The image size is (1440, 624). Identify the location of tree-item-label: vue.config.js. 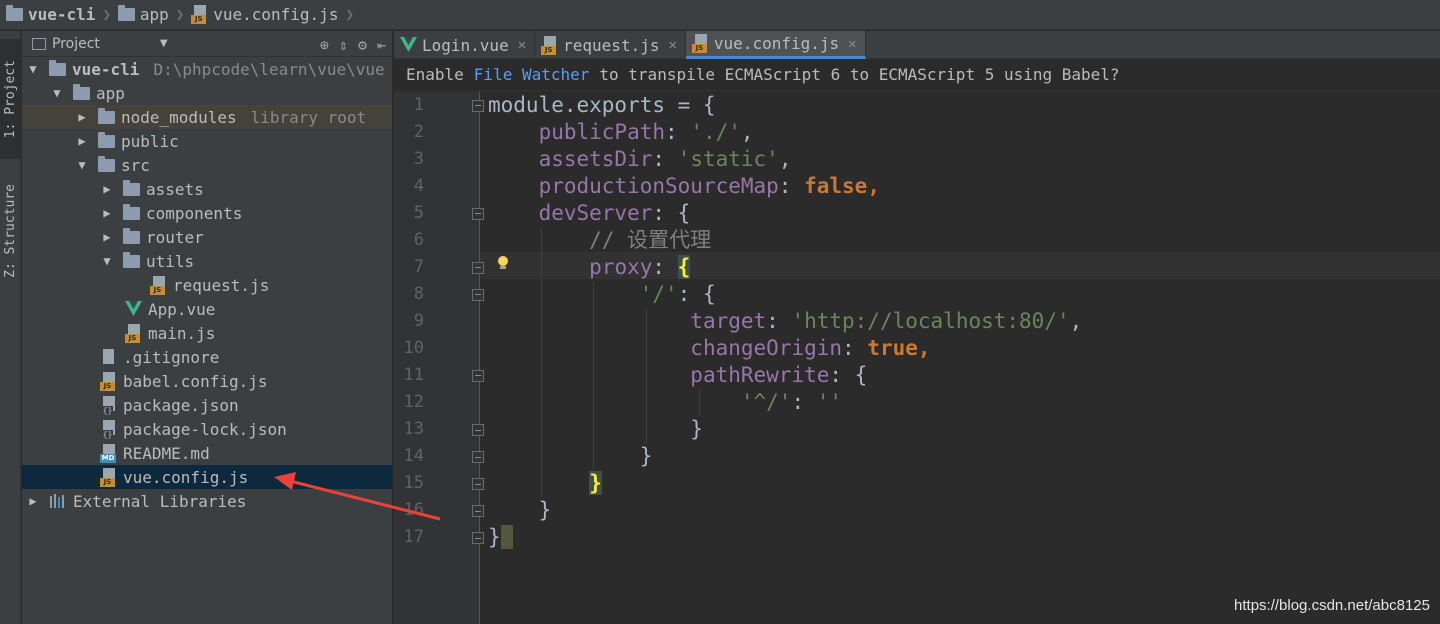
(186, 477).